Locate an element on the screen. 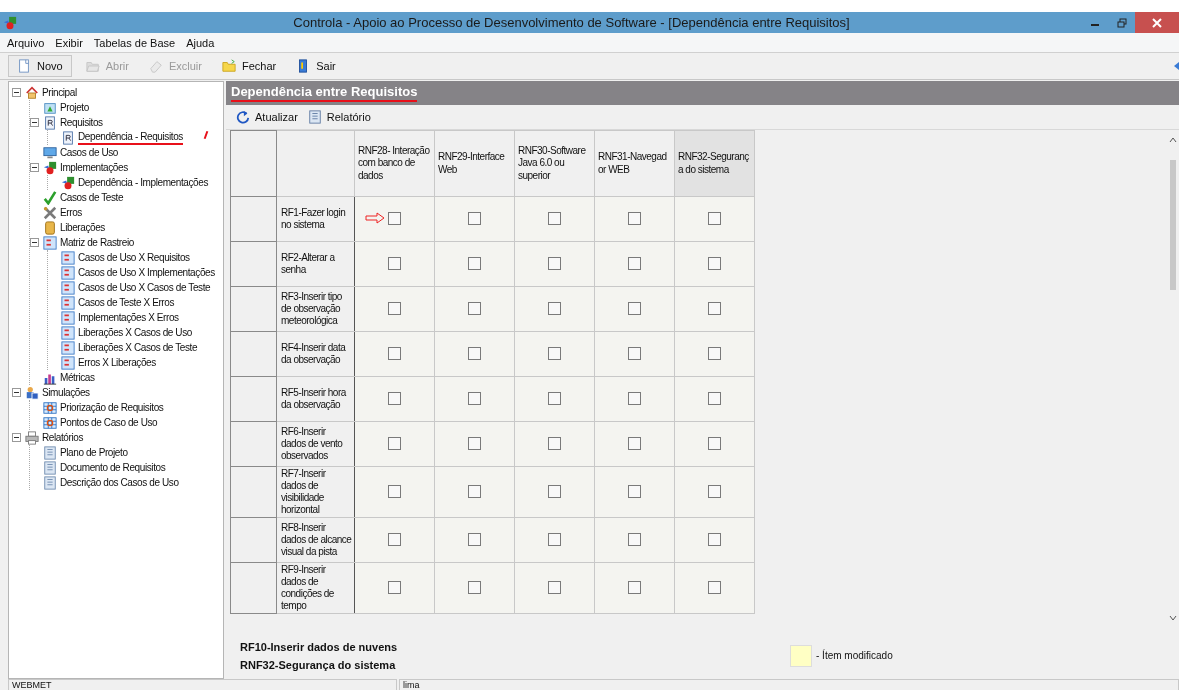 The height and width of the screenshot is (690, 1179). tree-item: Casos de Uso X Casos de Teste is located at coordinates (144, 287).